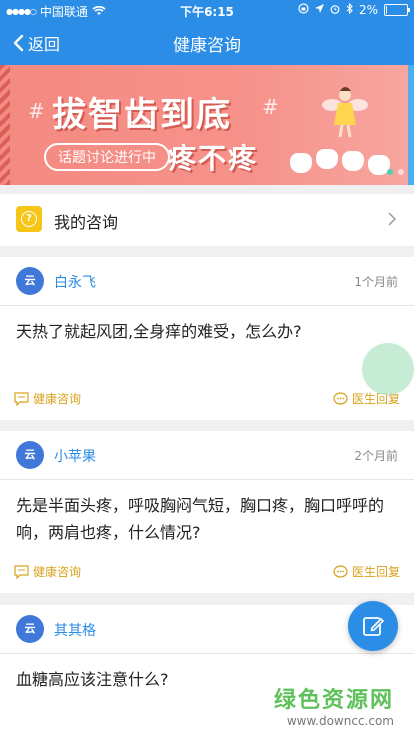 The image size is (414, 736). I want to click on bluetooth-icon, so click(349, 9).